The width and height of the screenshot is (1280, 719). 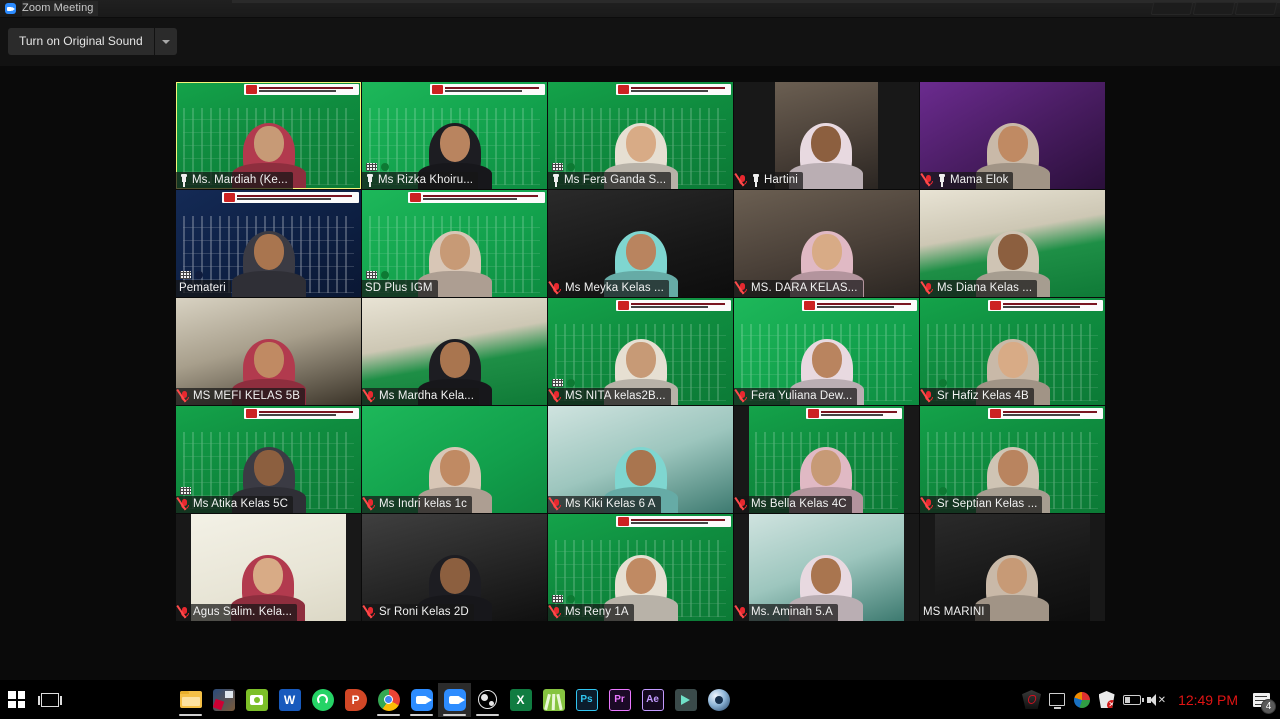 I want to click on participant-tile: Hartini, so click(x=826, y=135).